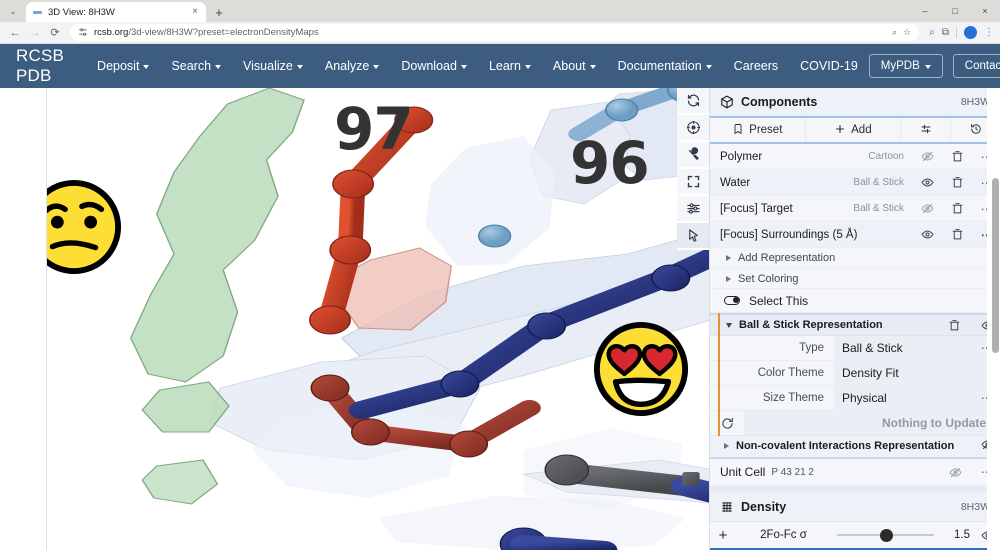  I want to click on back-icon: ←, so click(15, 33).